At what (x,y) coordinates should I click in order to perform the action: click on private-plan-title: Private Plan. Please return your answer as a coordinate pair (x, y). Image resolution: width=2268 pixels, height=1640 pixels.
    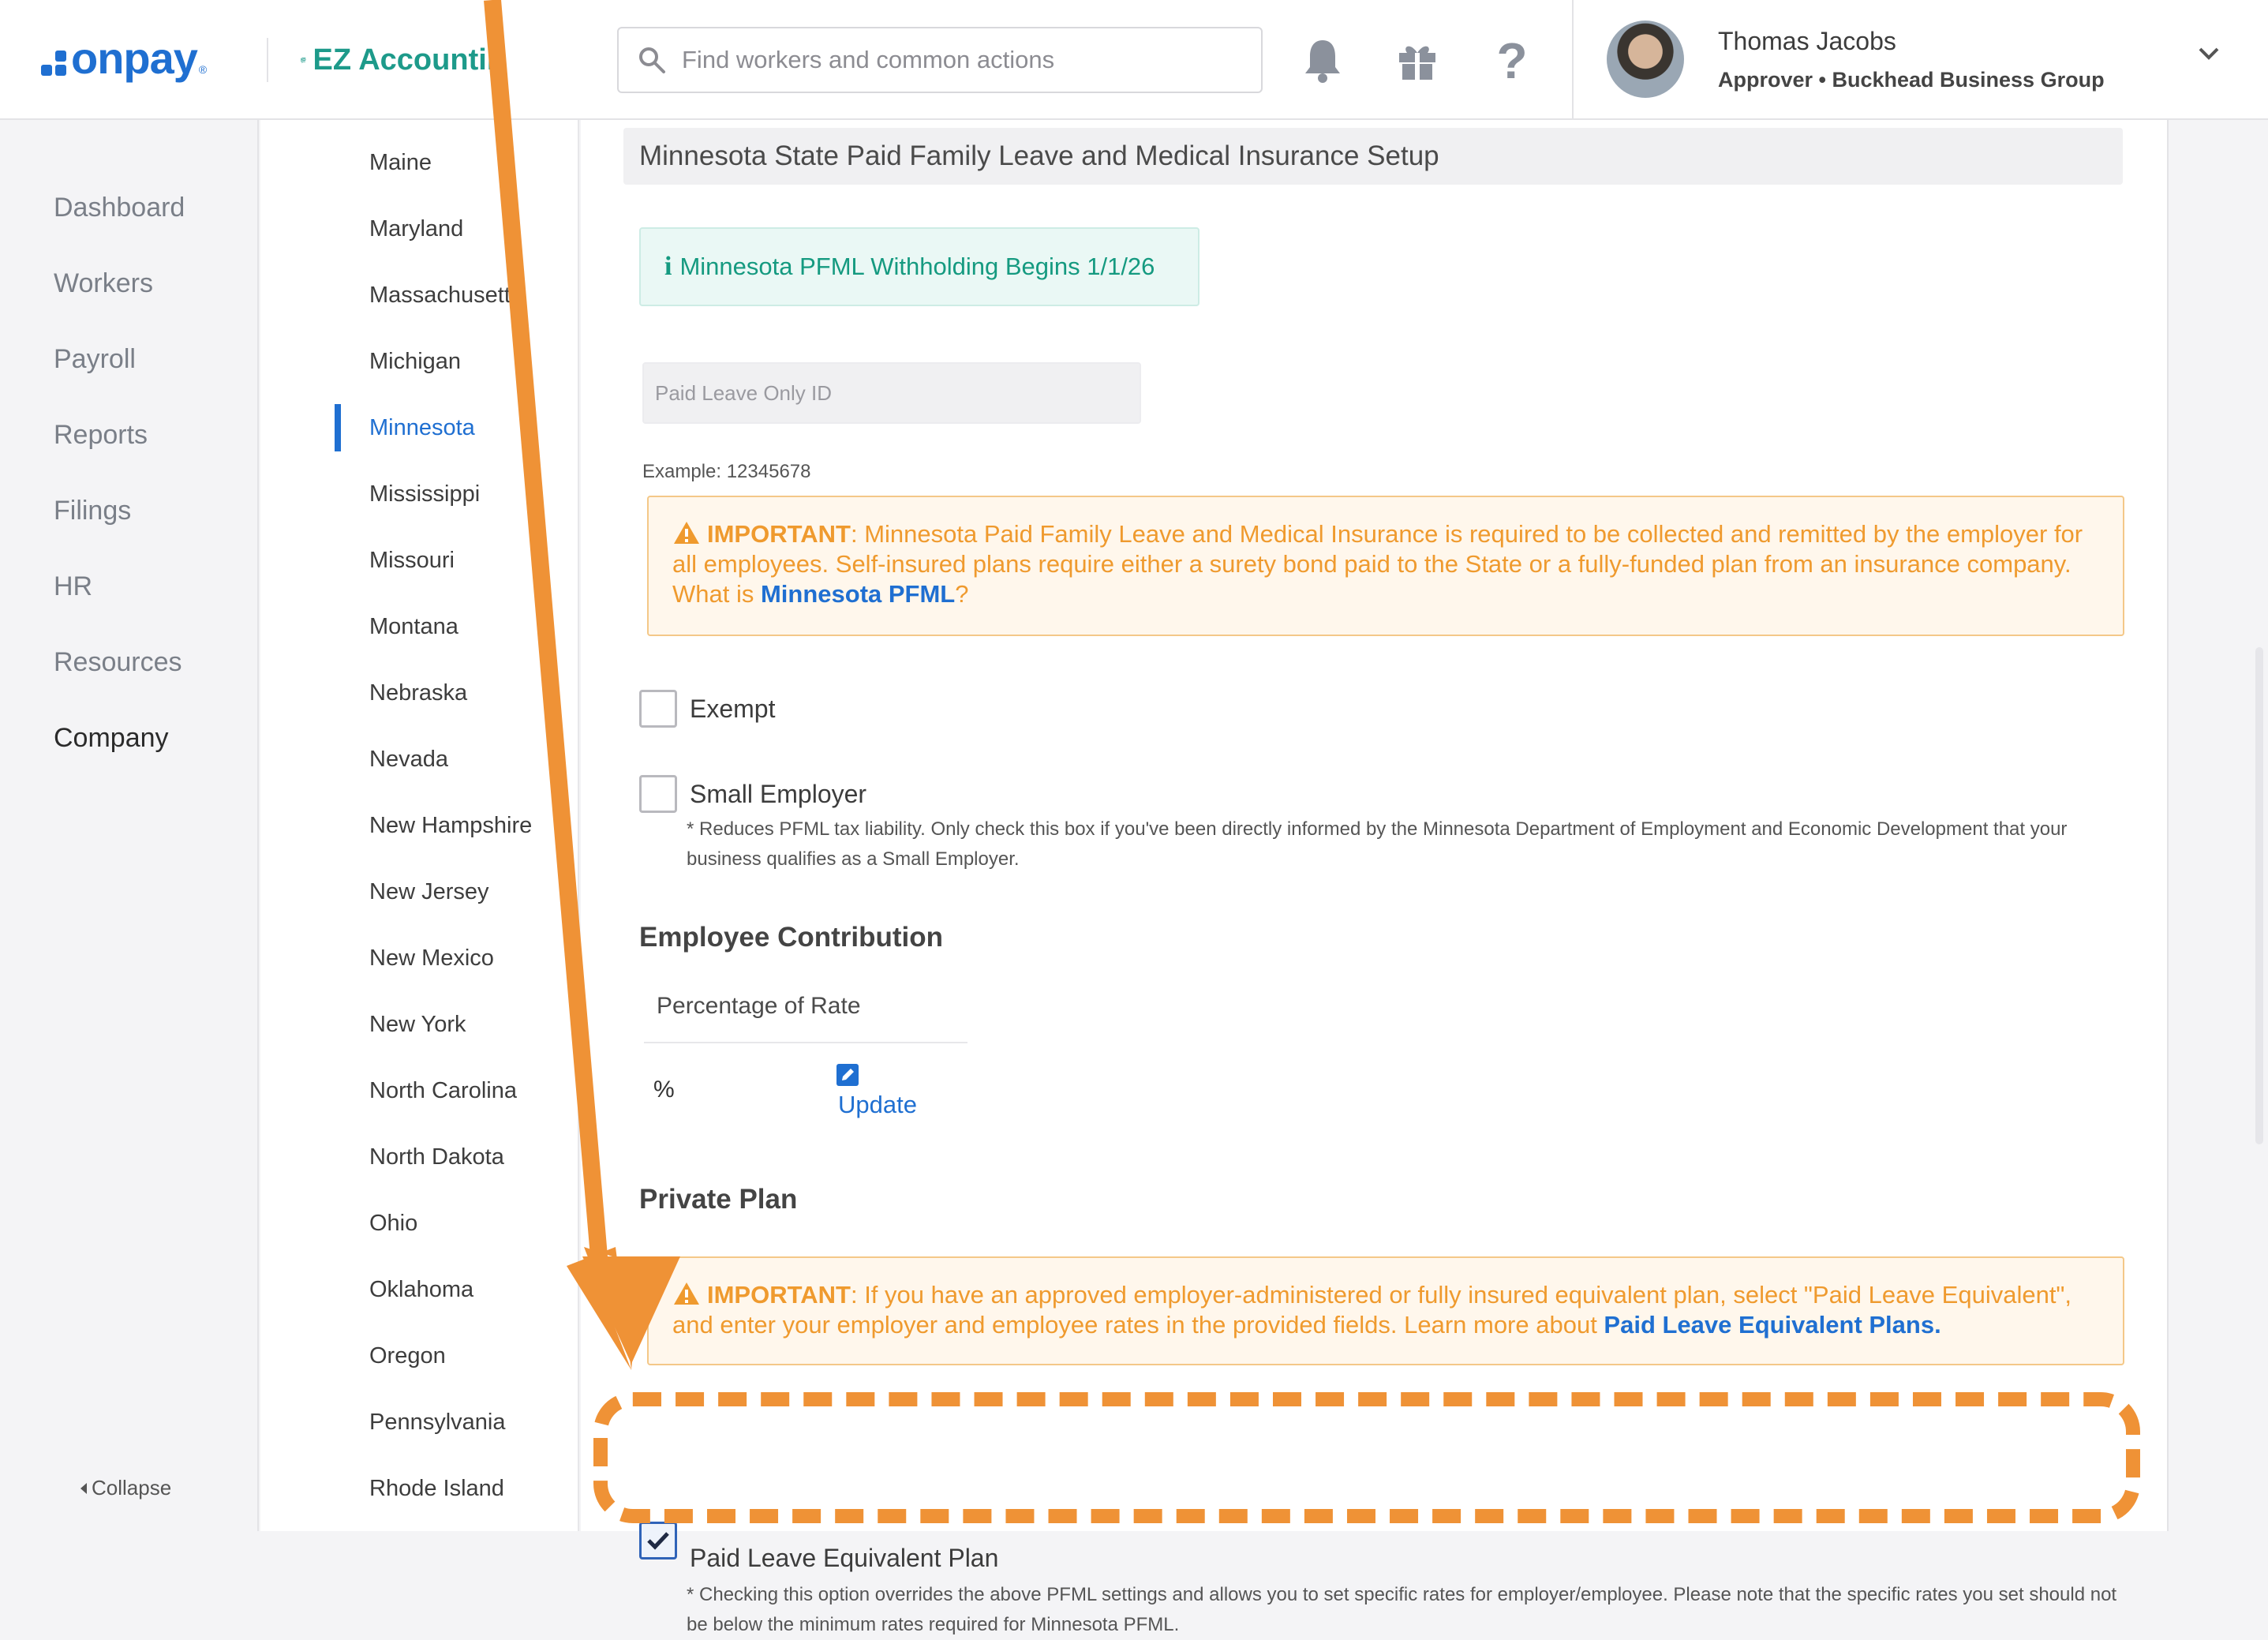
    Looking at the image, I should click on (719, 1199).